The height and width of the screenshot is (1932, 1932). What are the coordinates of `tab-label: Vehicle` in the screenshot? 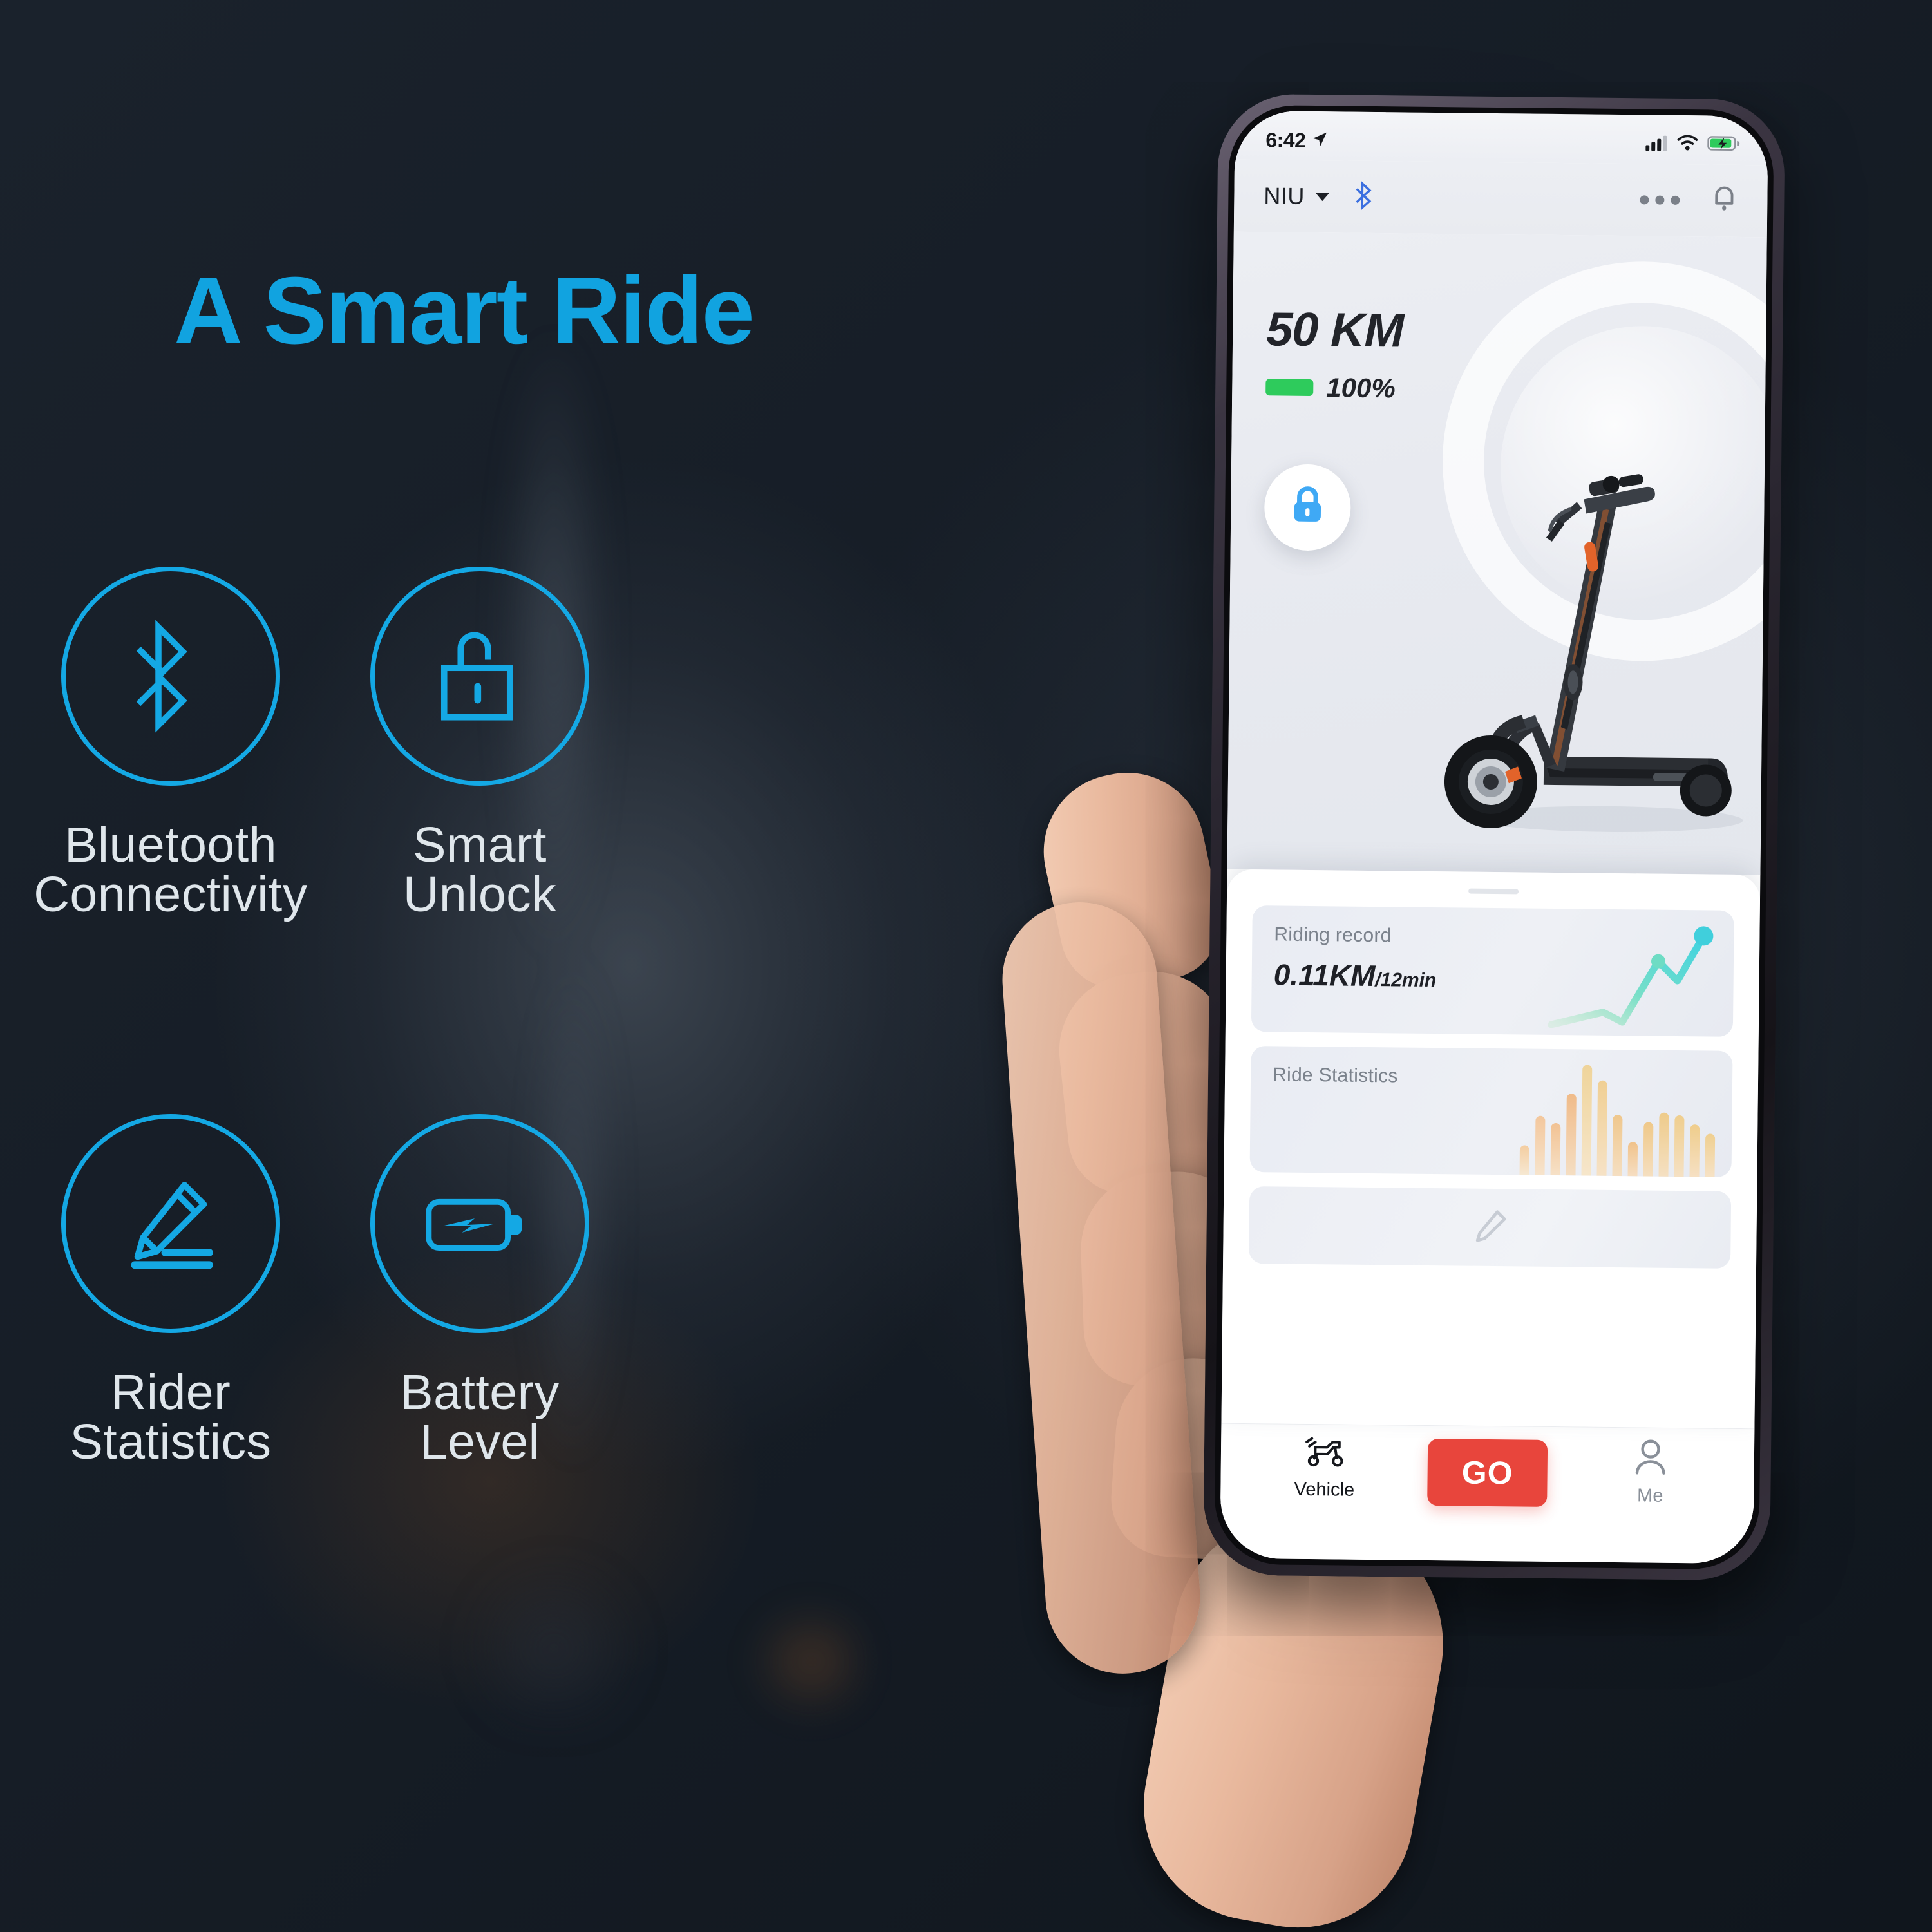 It's located at (1324, 1490).